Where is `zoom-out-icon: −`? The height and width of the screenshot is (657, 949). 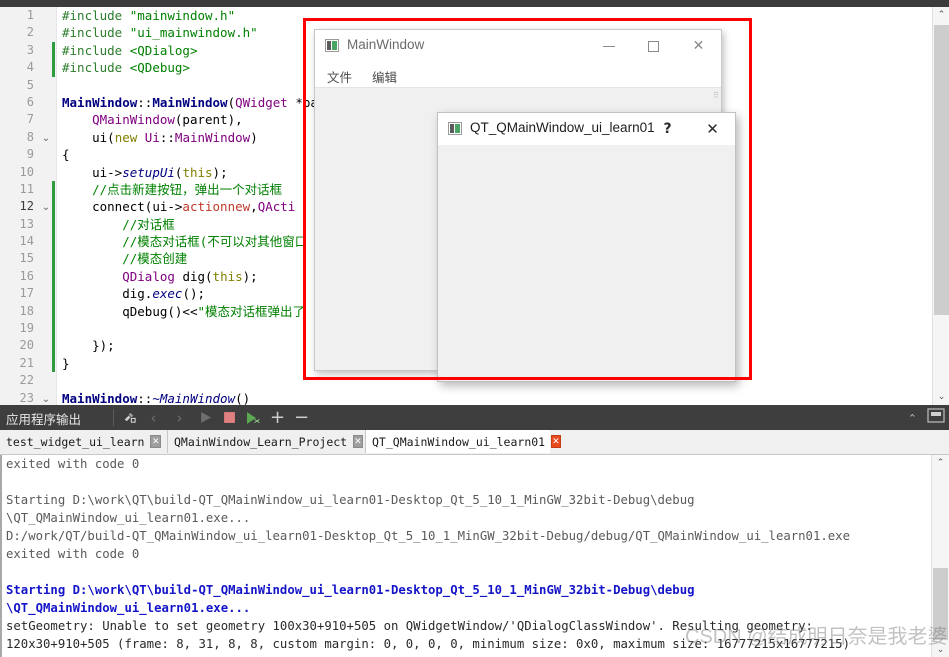 zoom-out-icon: − is located at coordinates (301, 417).